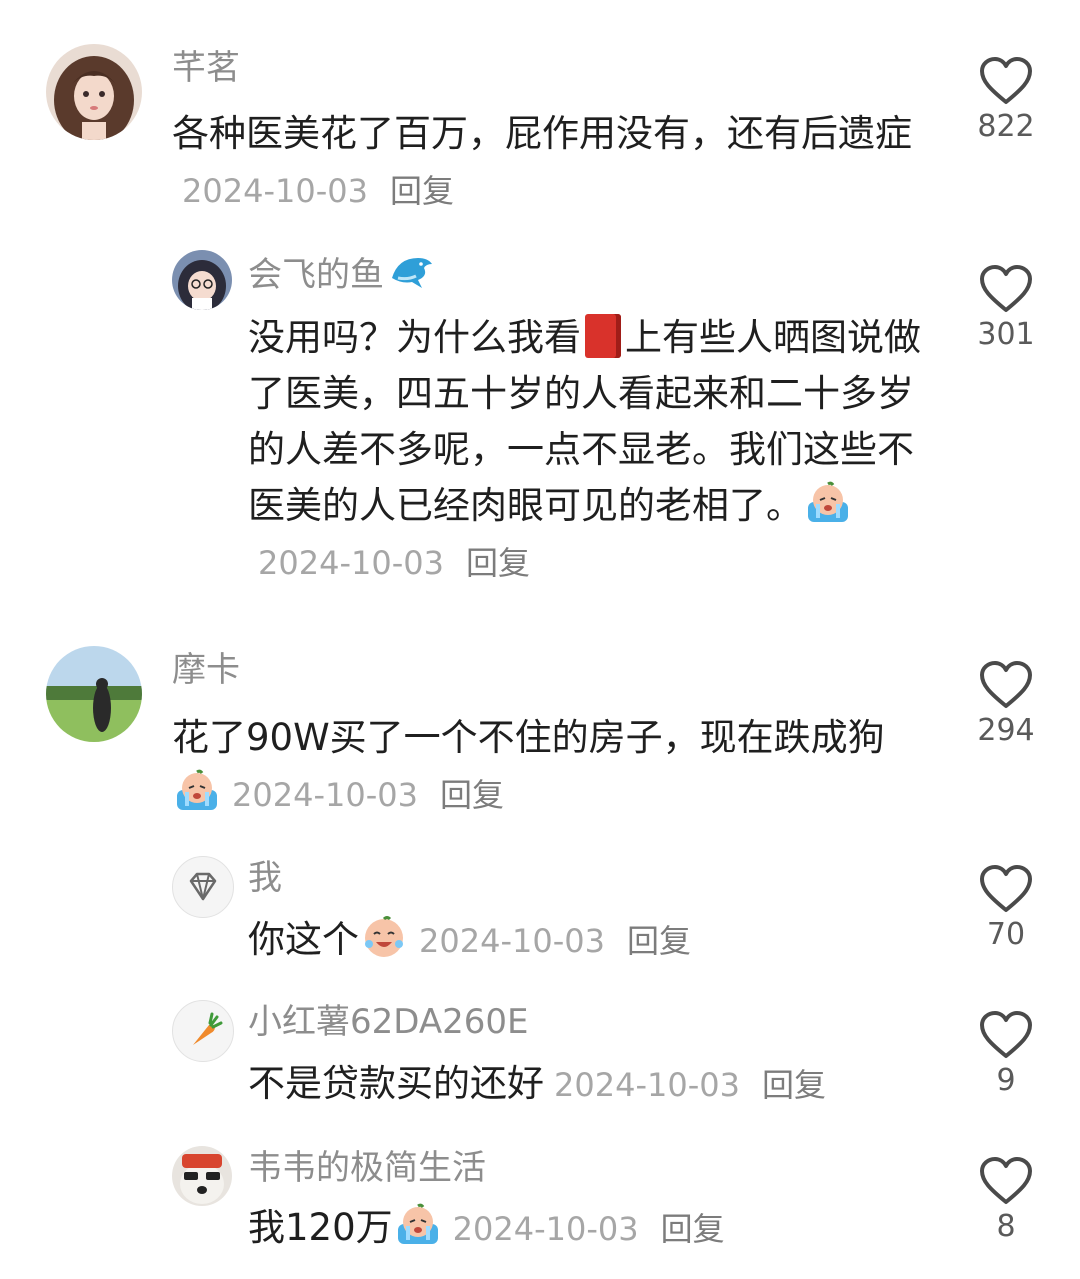  I want to click on username: 摩卡, so click(206, 670).